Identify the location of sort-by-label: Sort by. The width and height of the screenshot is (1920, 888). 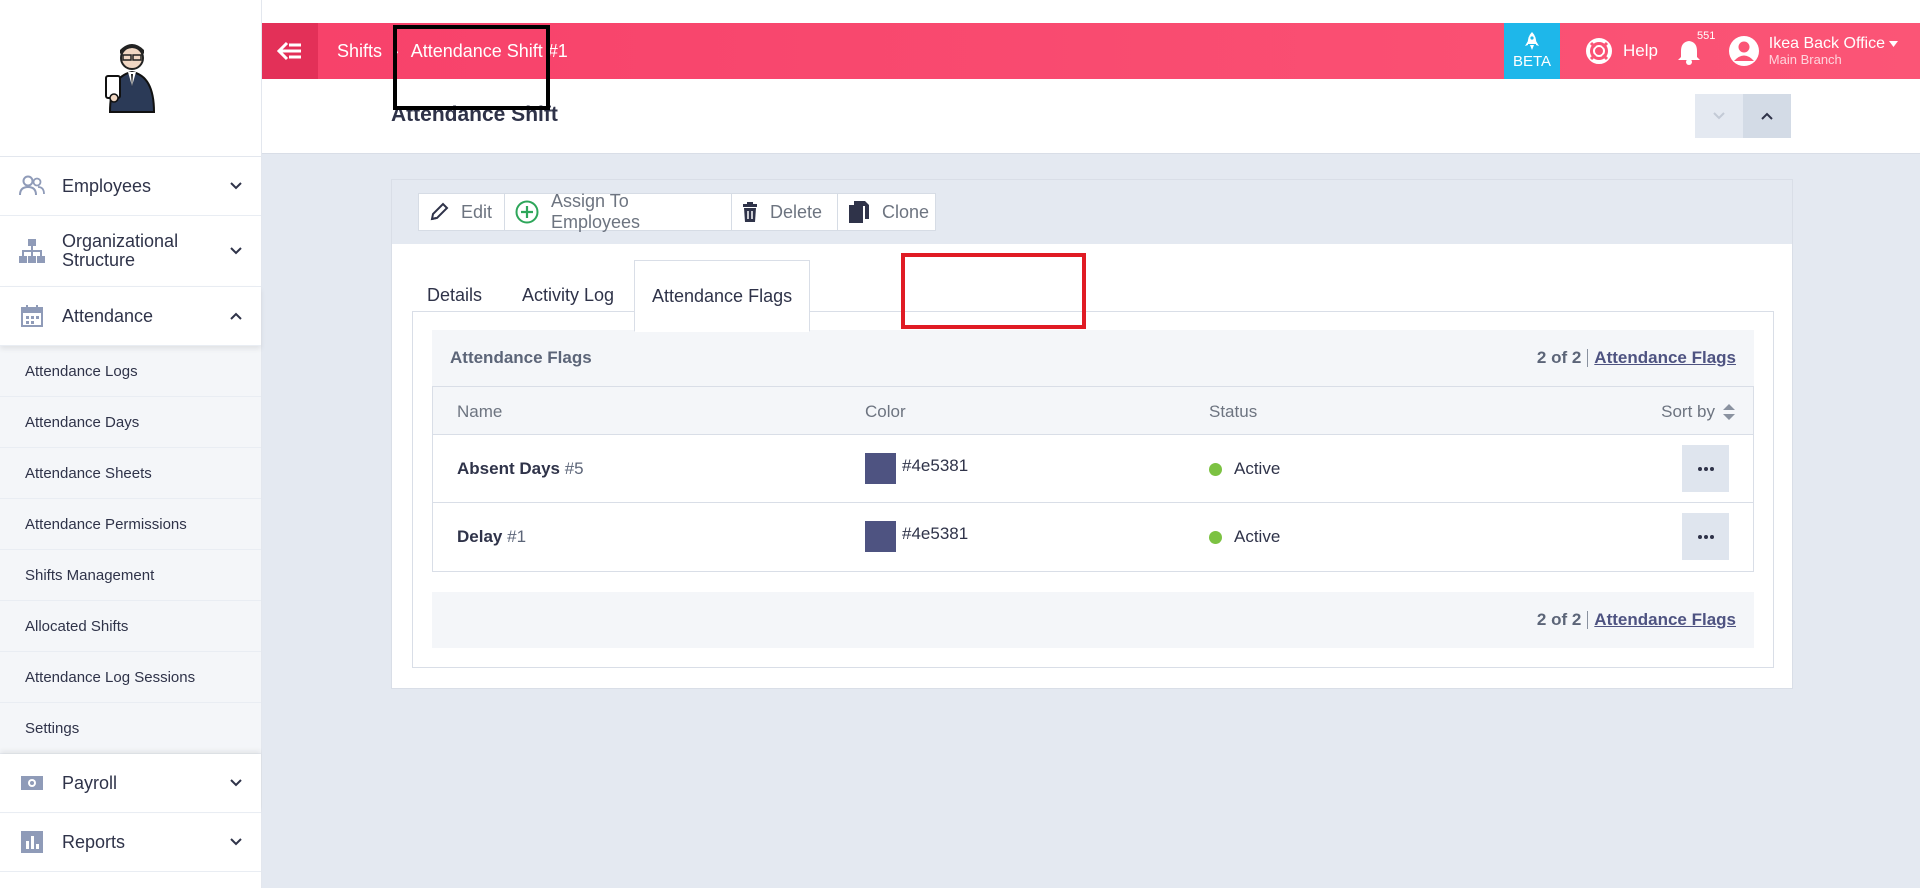
(1688, 411).